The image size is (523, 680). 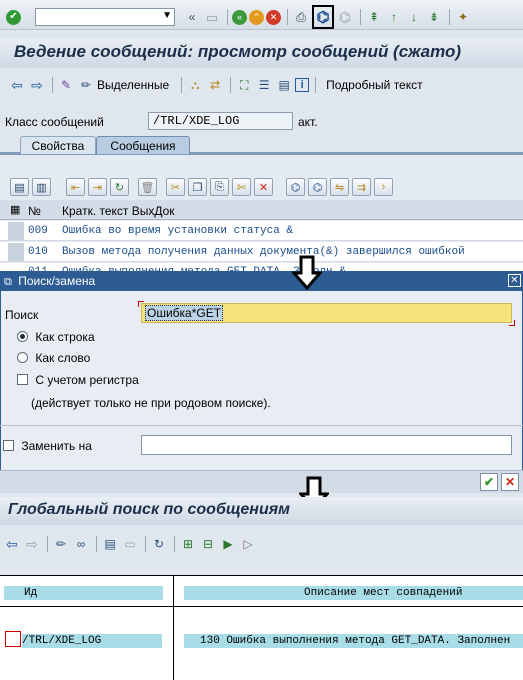 I want to click on list-icon: ☰, so click(x=264, y=85).